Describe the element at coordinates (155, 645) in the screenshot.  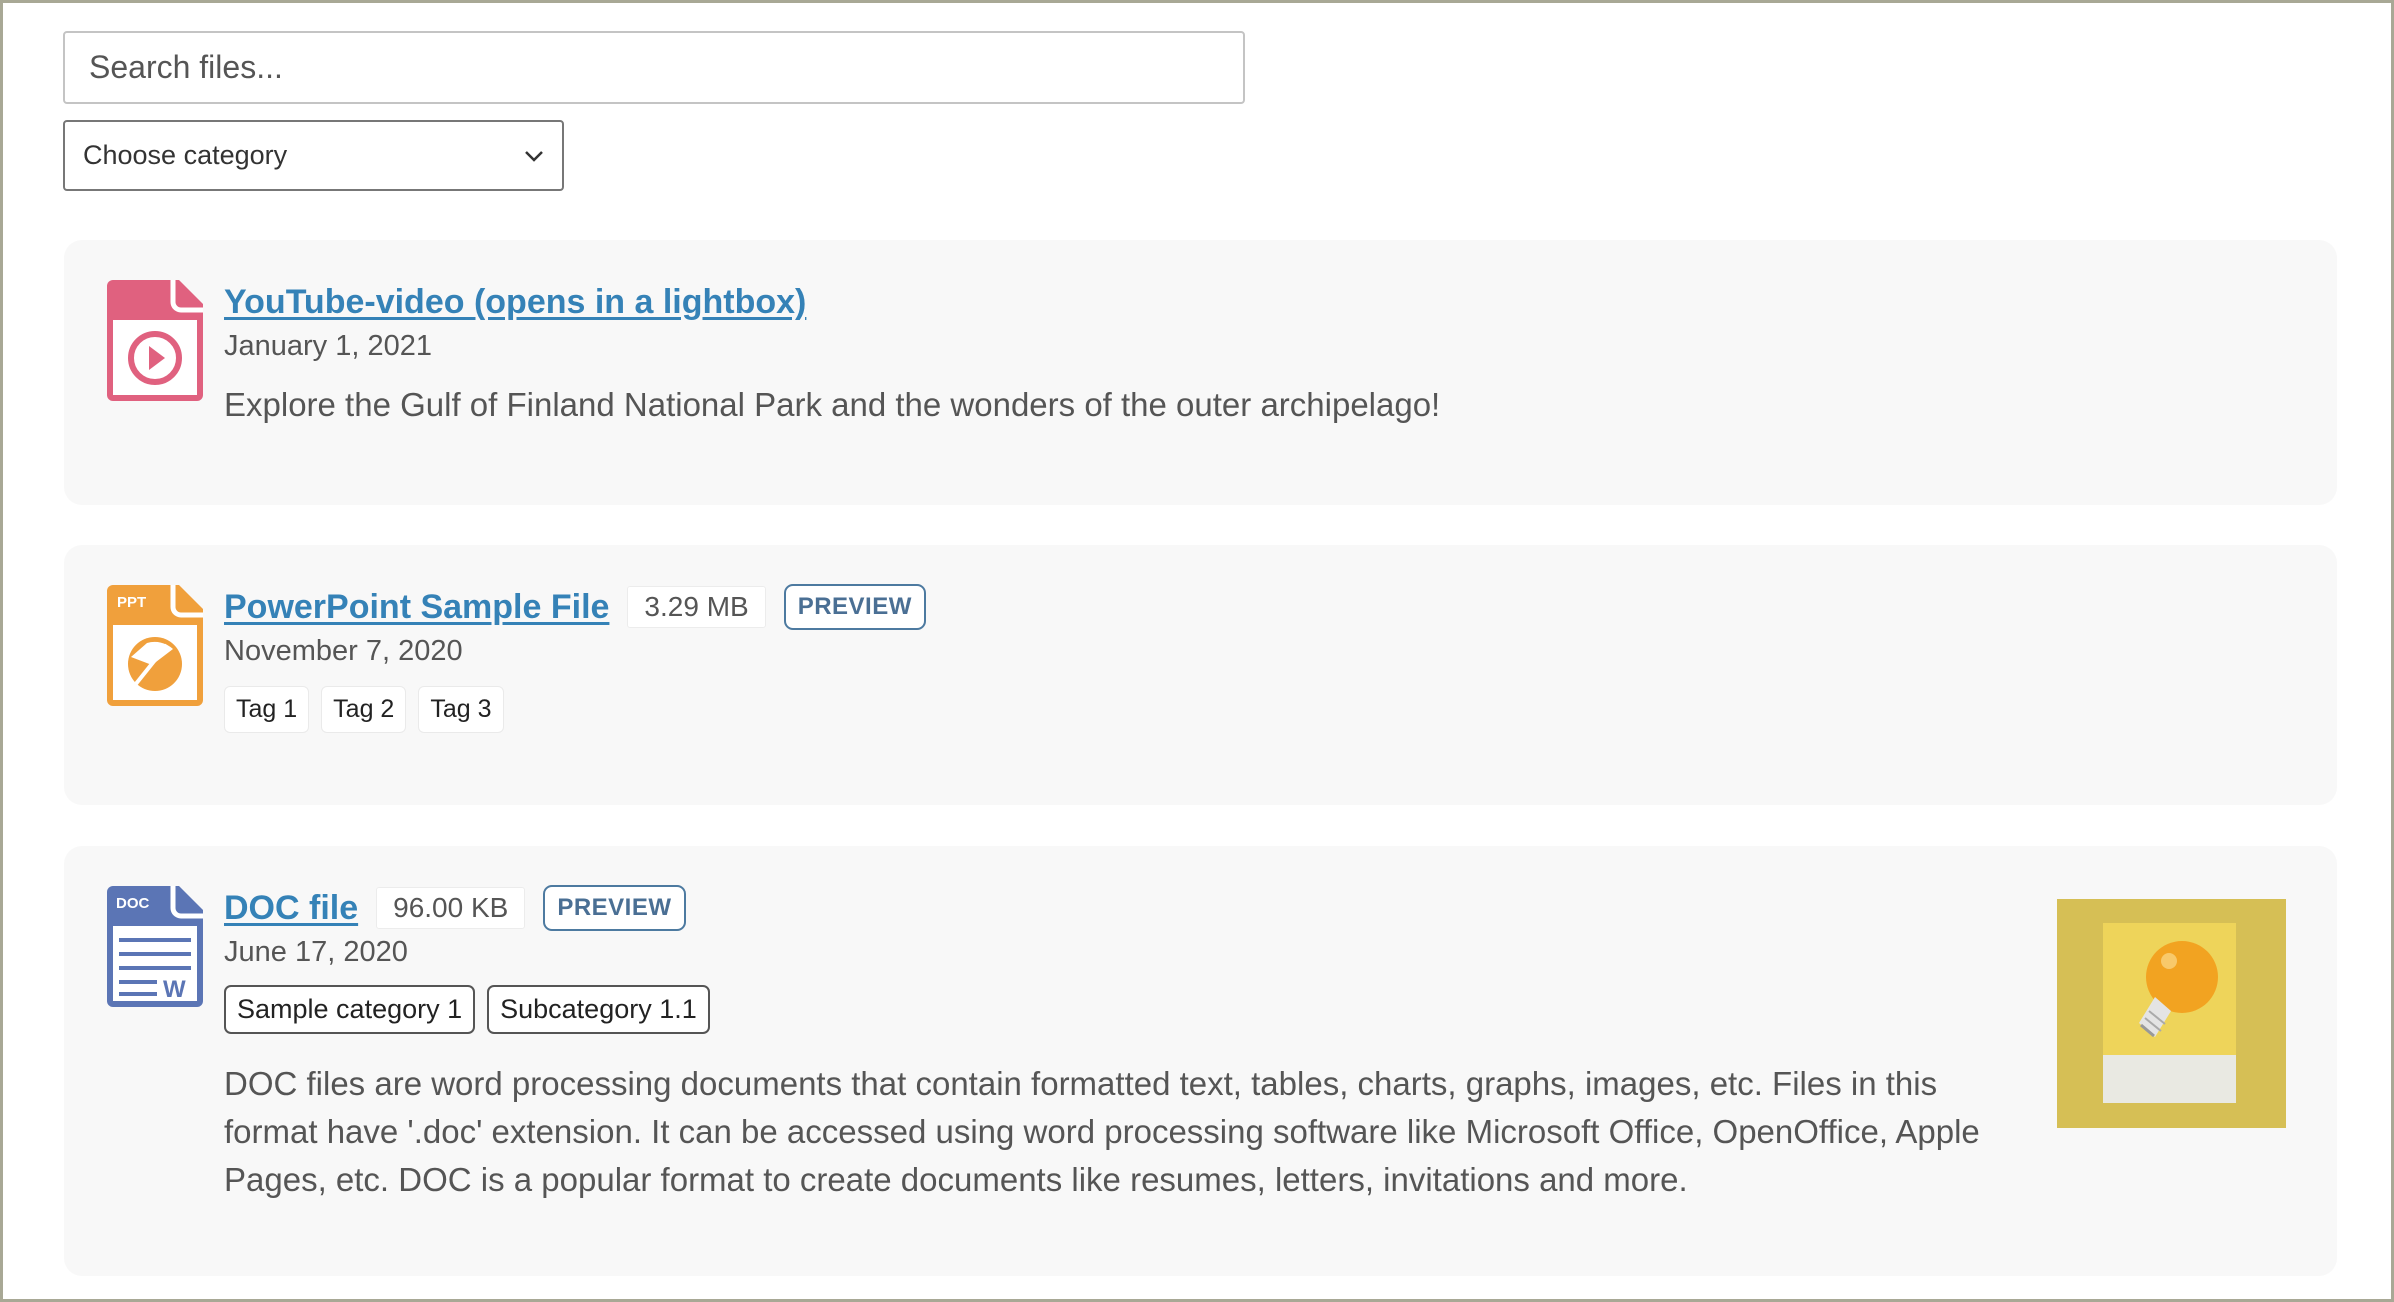
I see `ppt-file-icon: PPT` at that location.